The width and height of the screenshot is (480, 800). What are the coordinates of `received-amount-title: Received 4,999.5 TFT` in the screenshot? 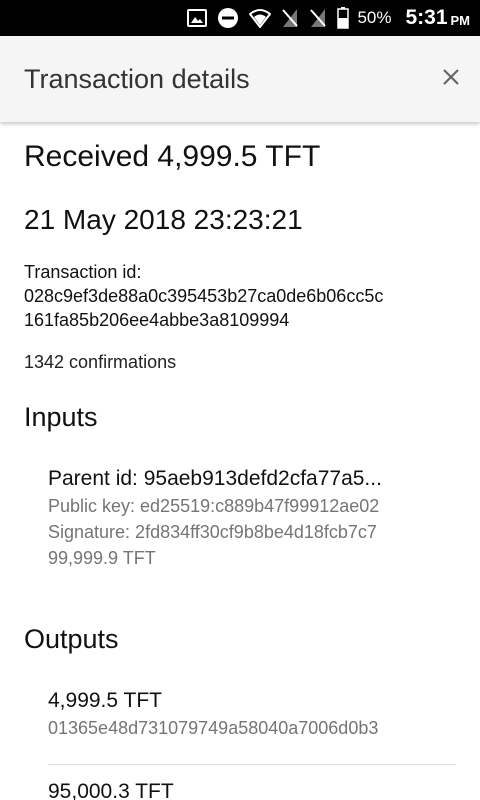 It's located at (172, 156).